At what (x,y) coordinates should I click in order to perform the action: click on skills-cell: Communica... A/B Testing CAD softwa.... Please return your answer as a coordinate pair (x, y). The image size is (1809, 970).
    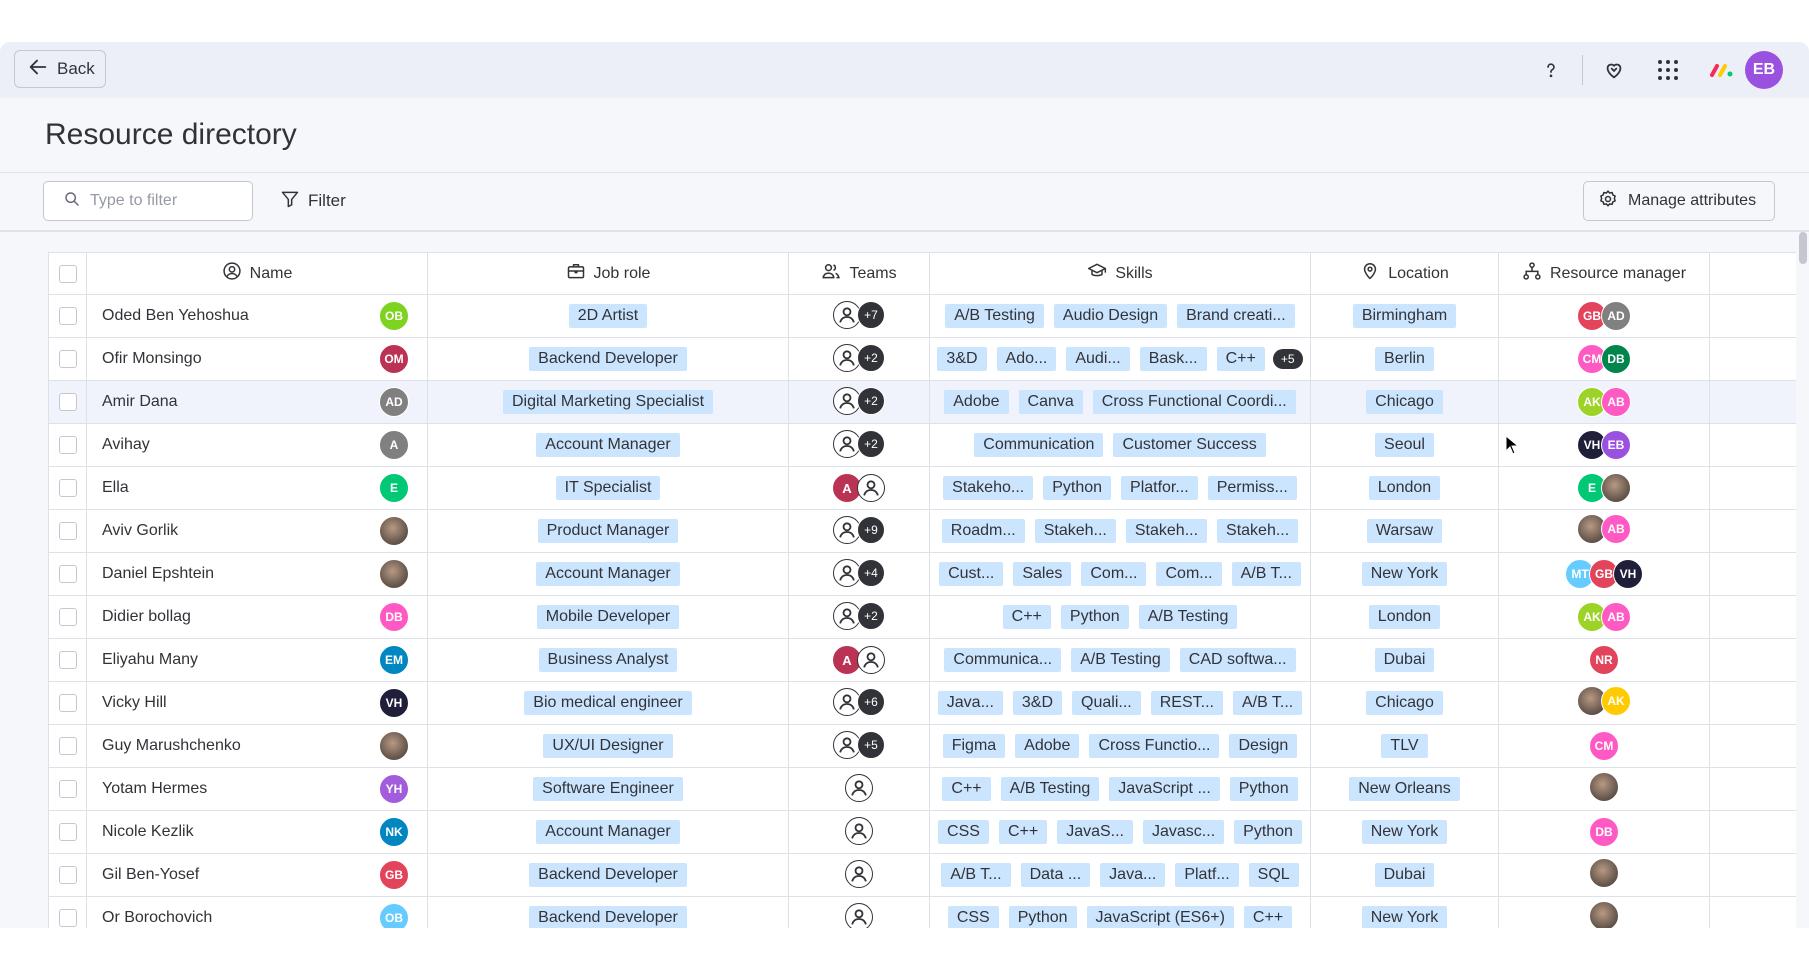
    Looking at the image, I should click on (1120, 660).